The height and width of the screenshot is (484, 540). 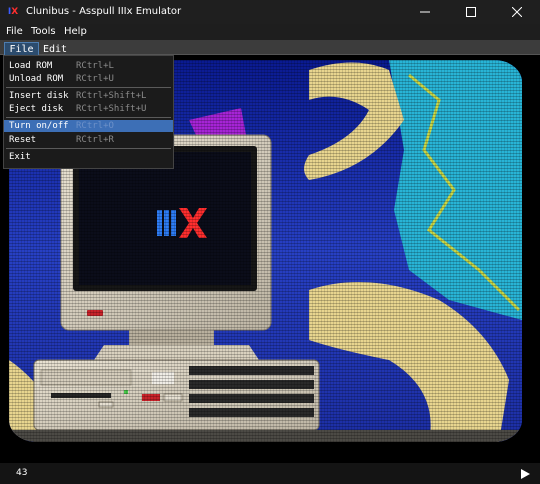 I want to click on play-icon, so click(x=525, y=474).